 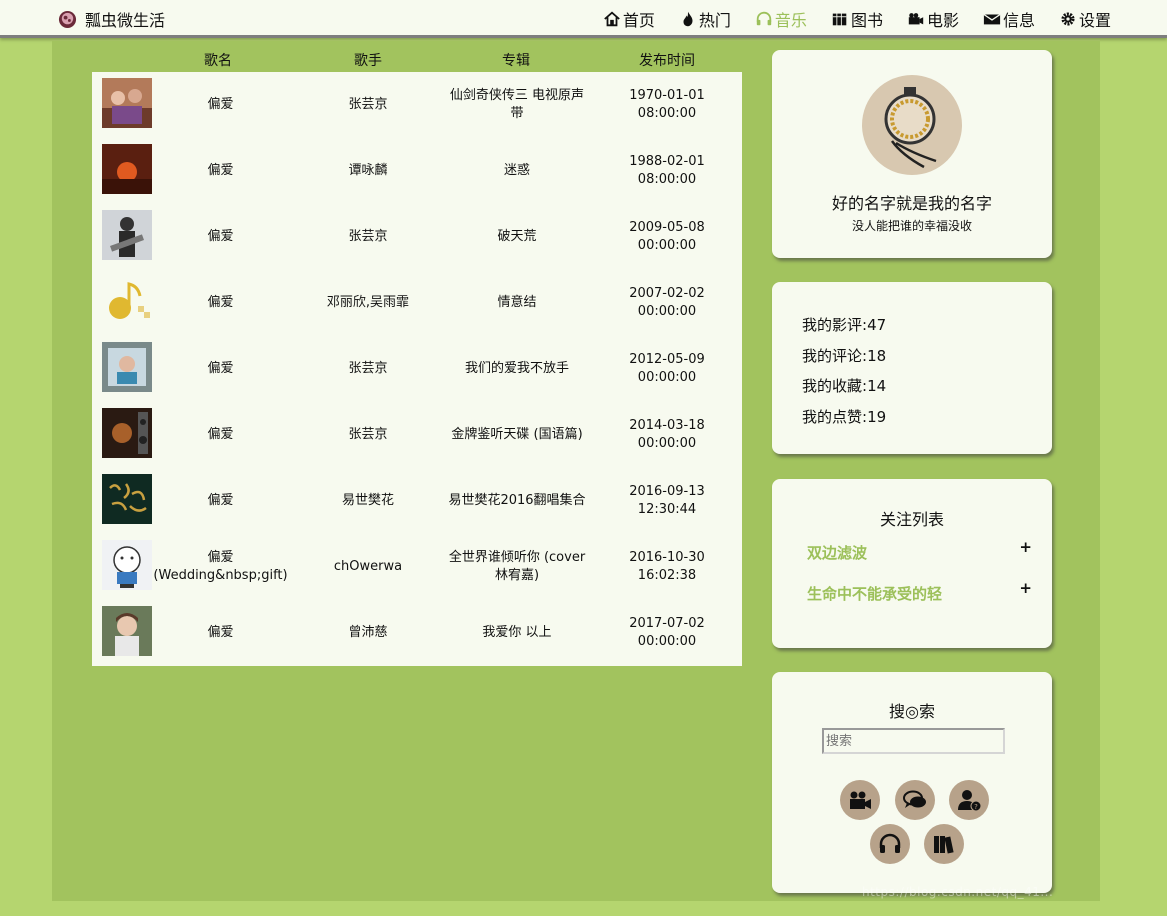 What do you see at coordinates (516, 61) in the screenshot?
I see `header-album: 专辑` at bounding box center [516, 61].